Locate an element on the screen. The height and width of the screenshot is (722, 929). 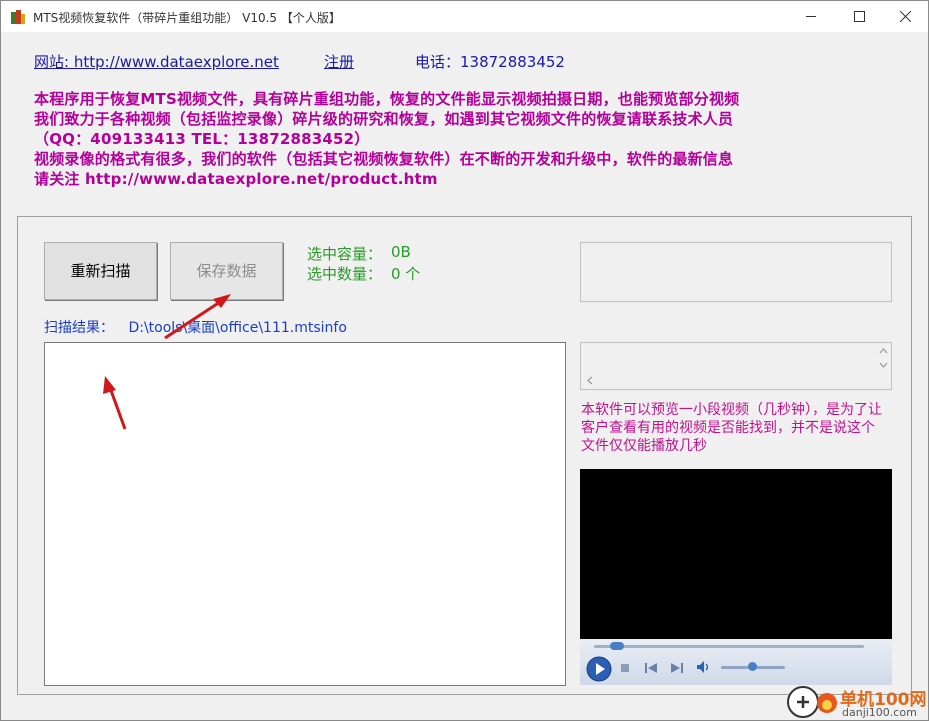
watermark-fire-icon is located at coordinates (827, 703).